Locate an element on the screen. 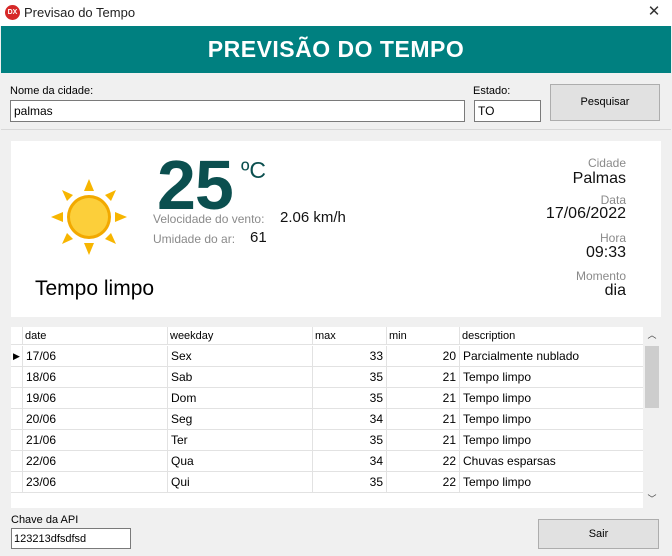 Image resolution: width=672 pixels, height=556 pixels. table-row: 20/06 Seg 34 21 Tempo limpo is located at coordinates (327, 419).